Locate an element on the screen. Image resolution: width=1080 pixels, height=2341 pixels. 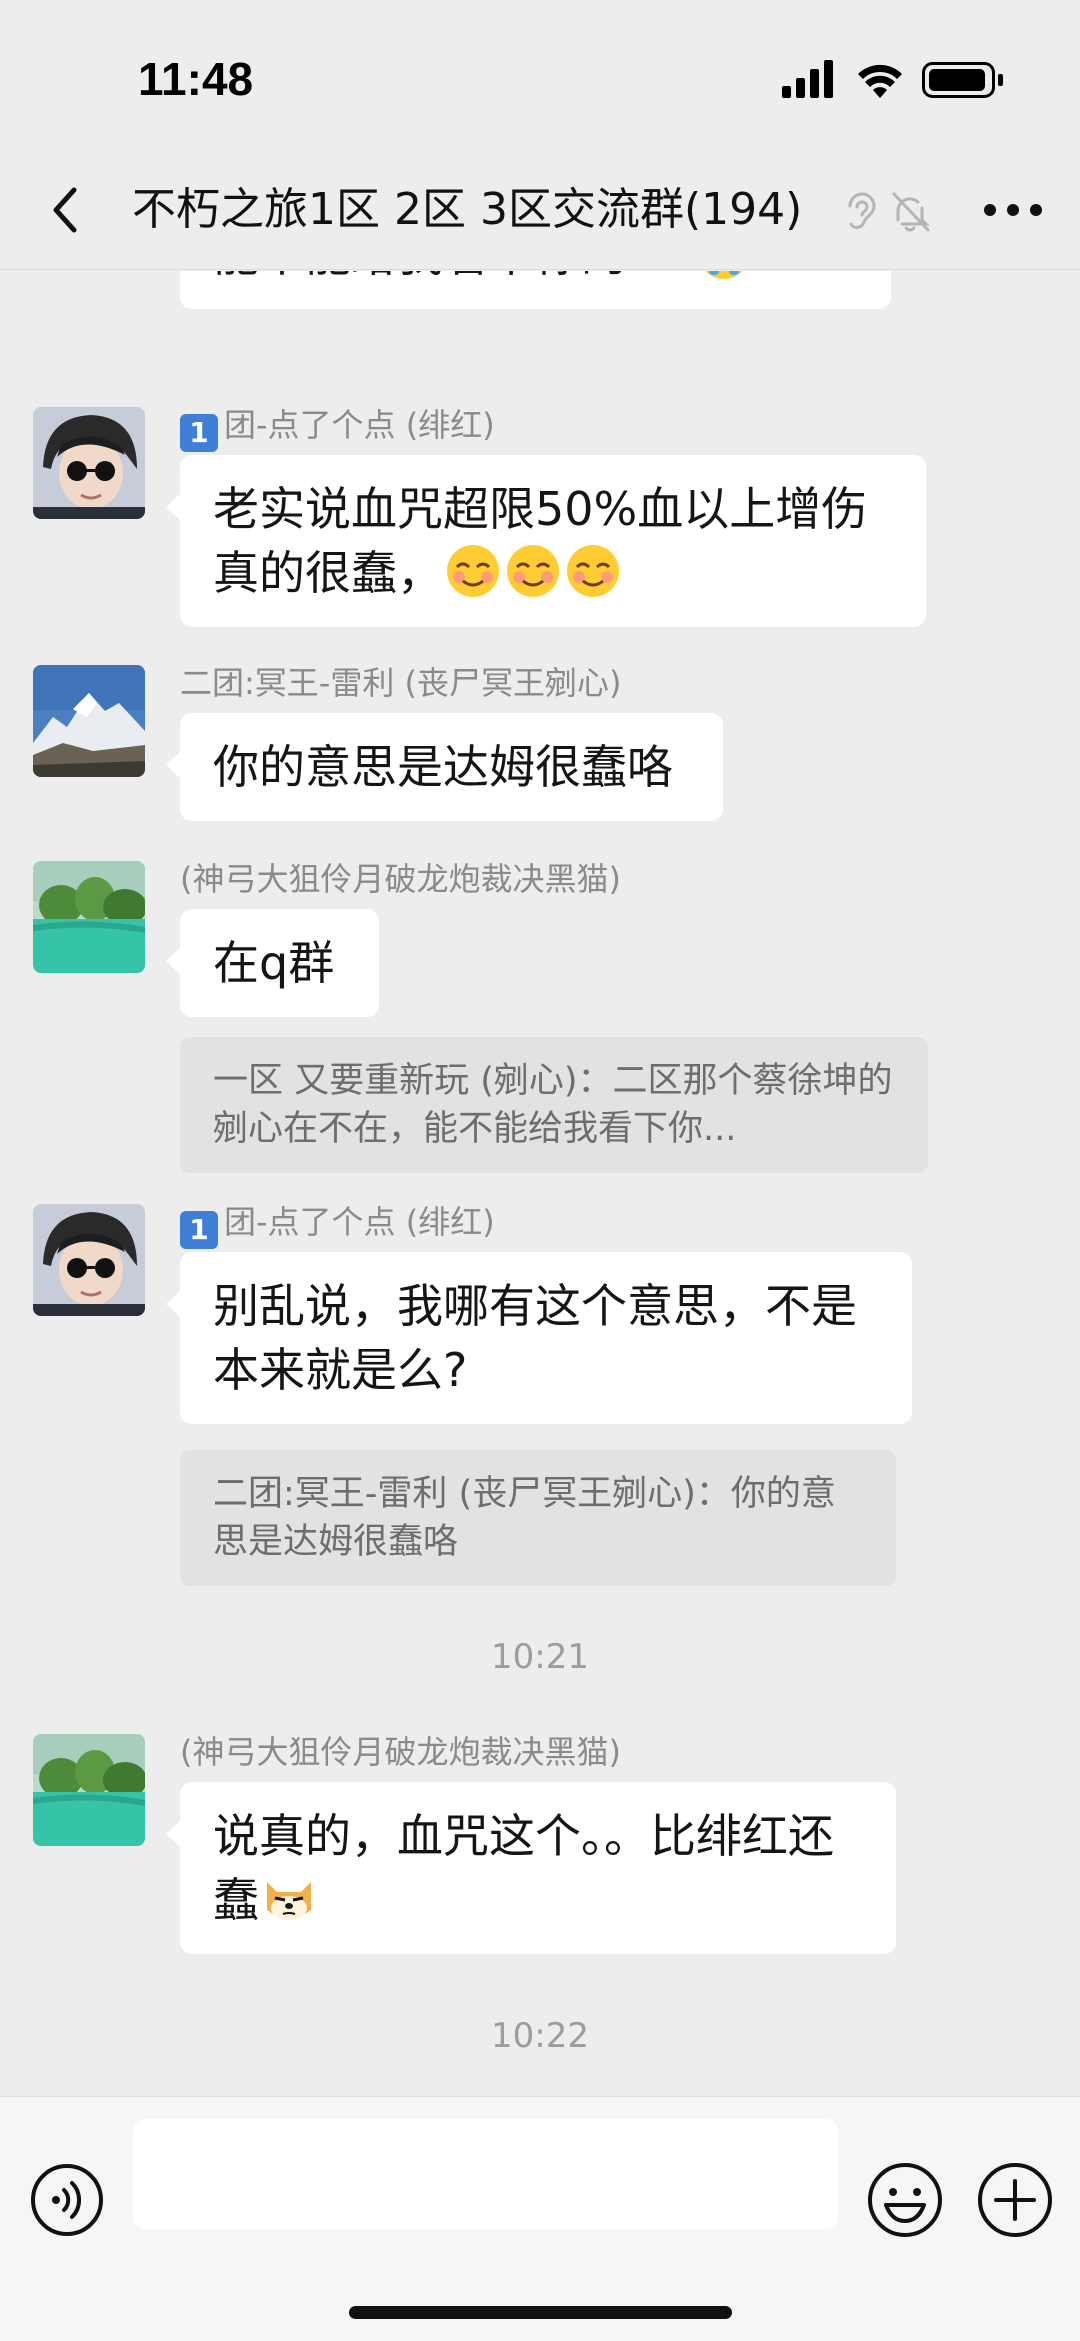
quoted-message-text: 二团:冥王-雷利 (丧尸冥王剜心)：你的意思是达姆很蠢咯 is located at coordinates (524, 1518).